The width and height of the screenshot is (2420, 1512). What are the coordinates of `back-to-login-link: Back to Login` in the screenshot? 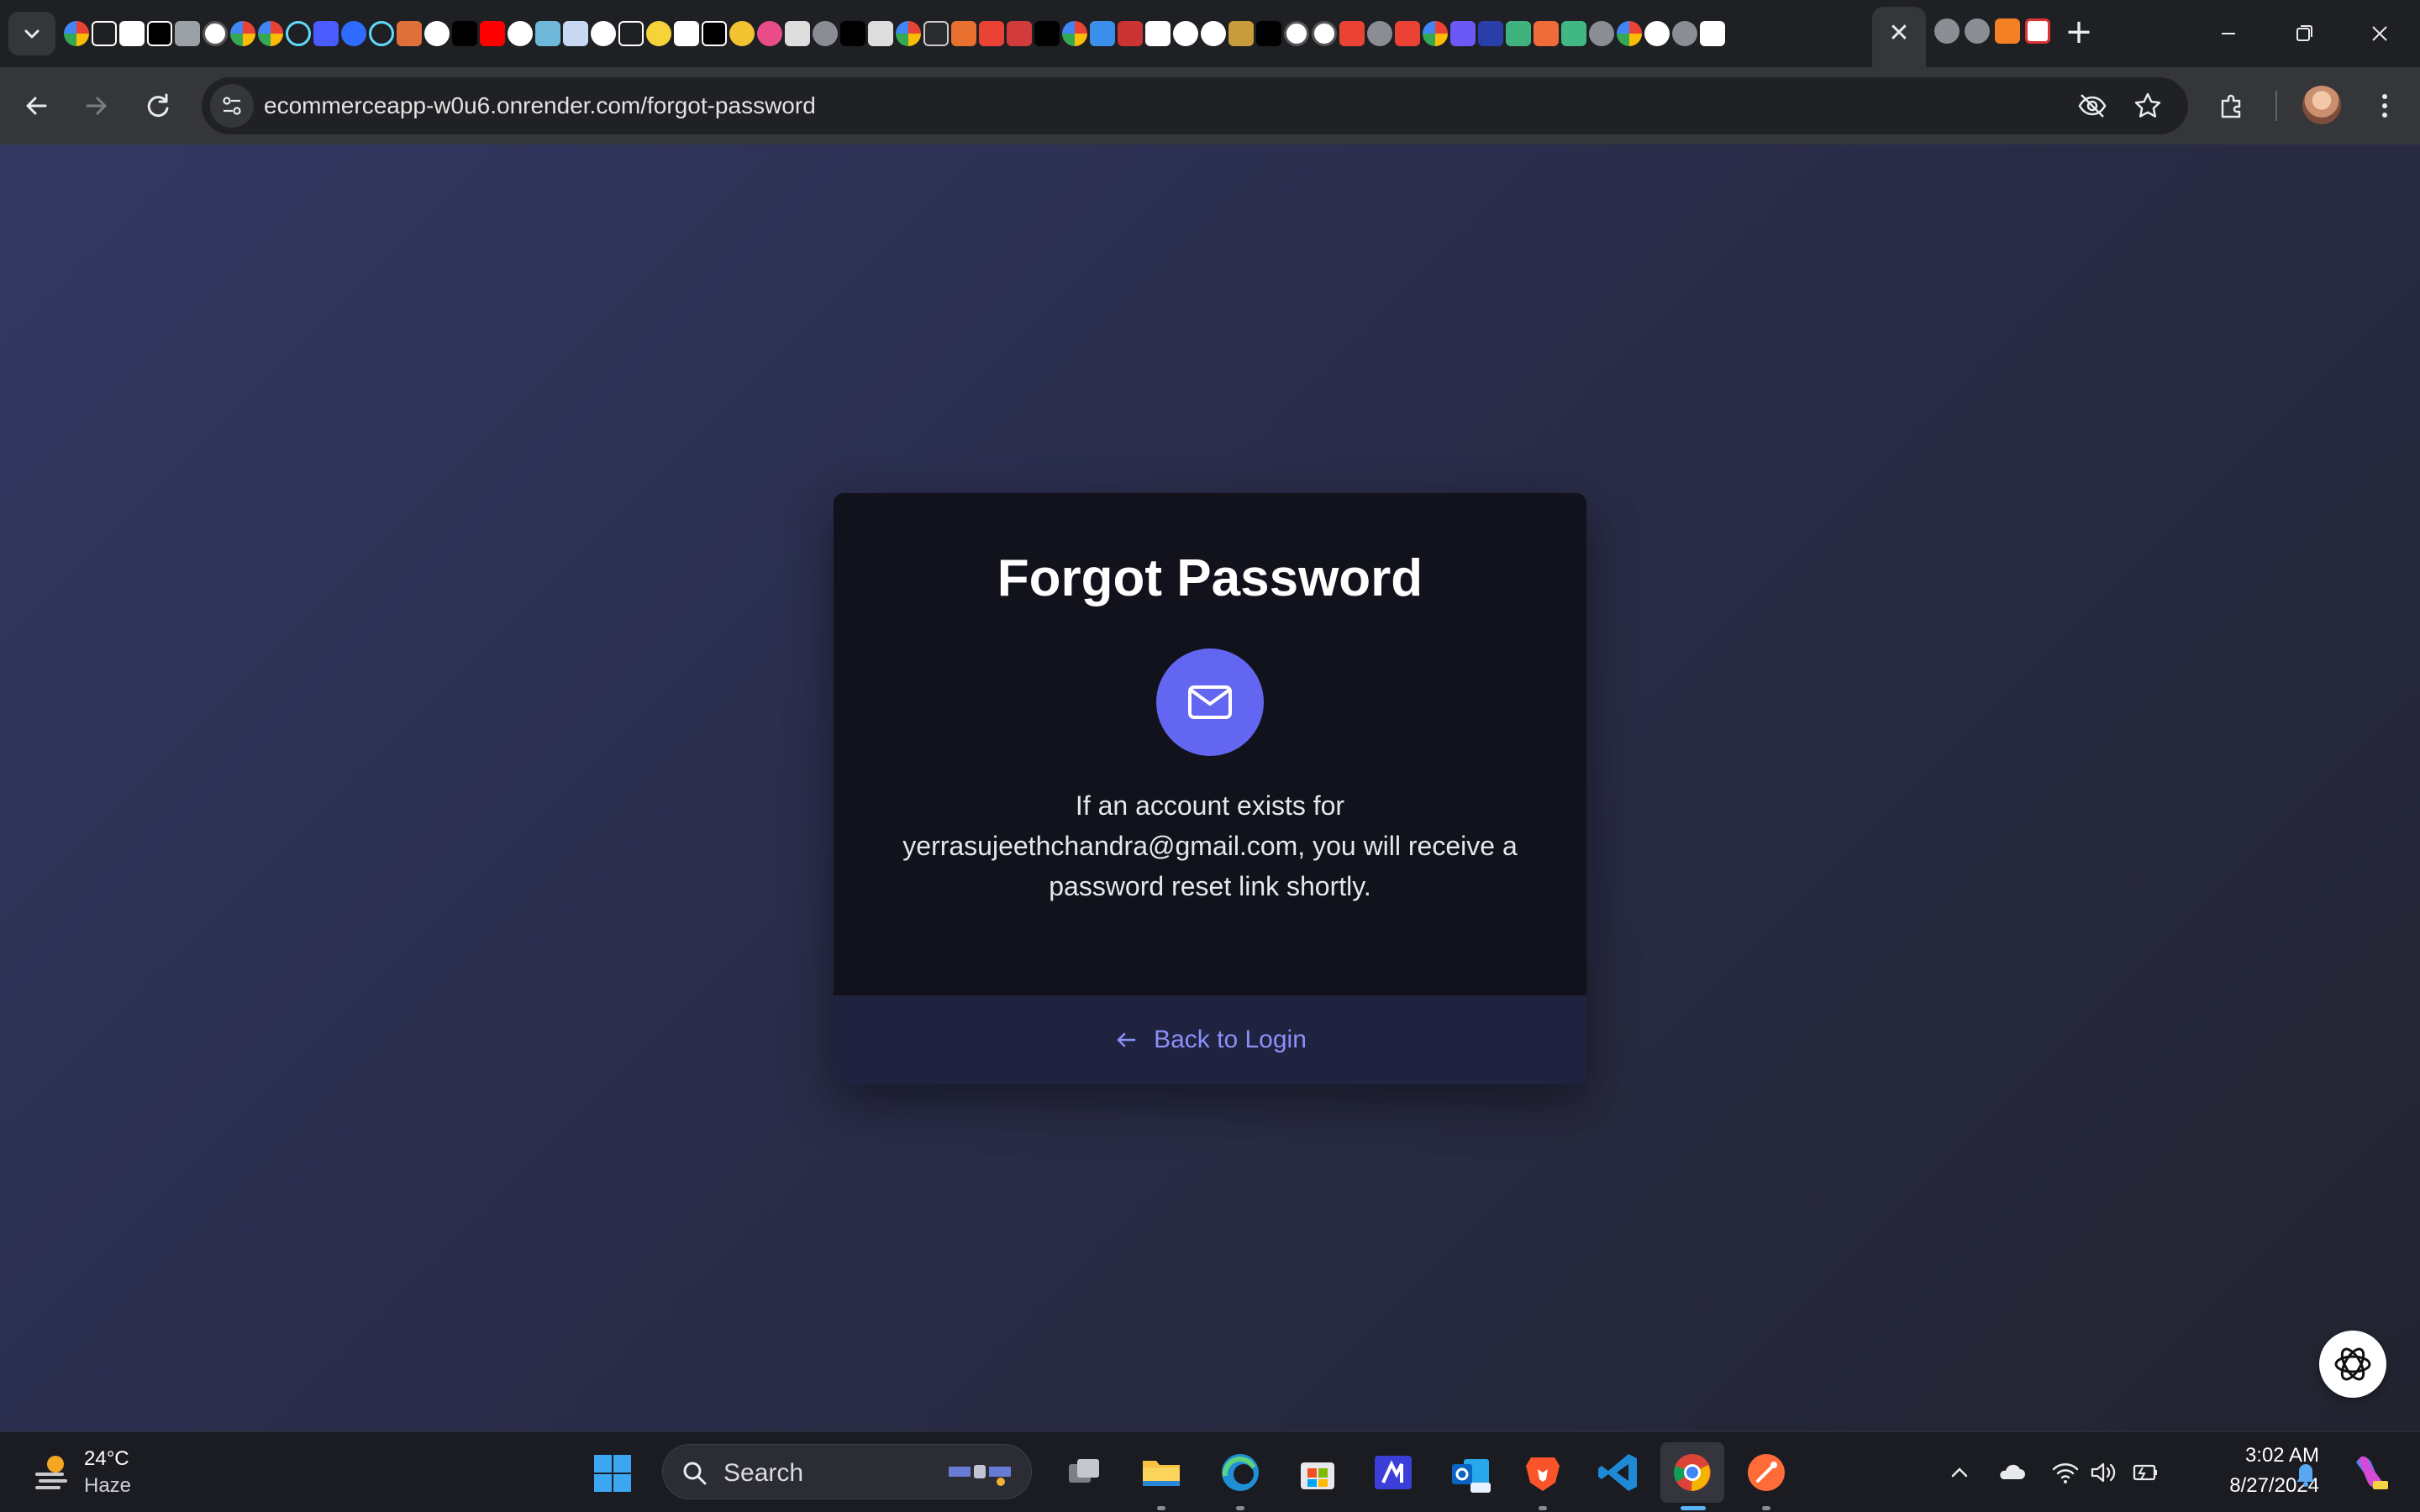 It's located at (1210, 1039).